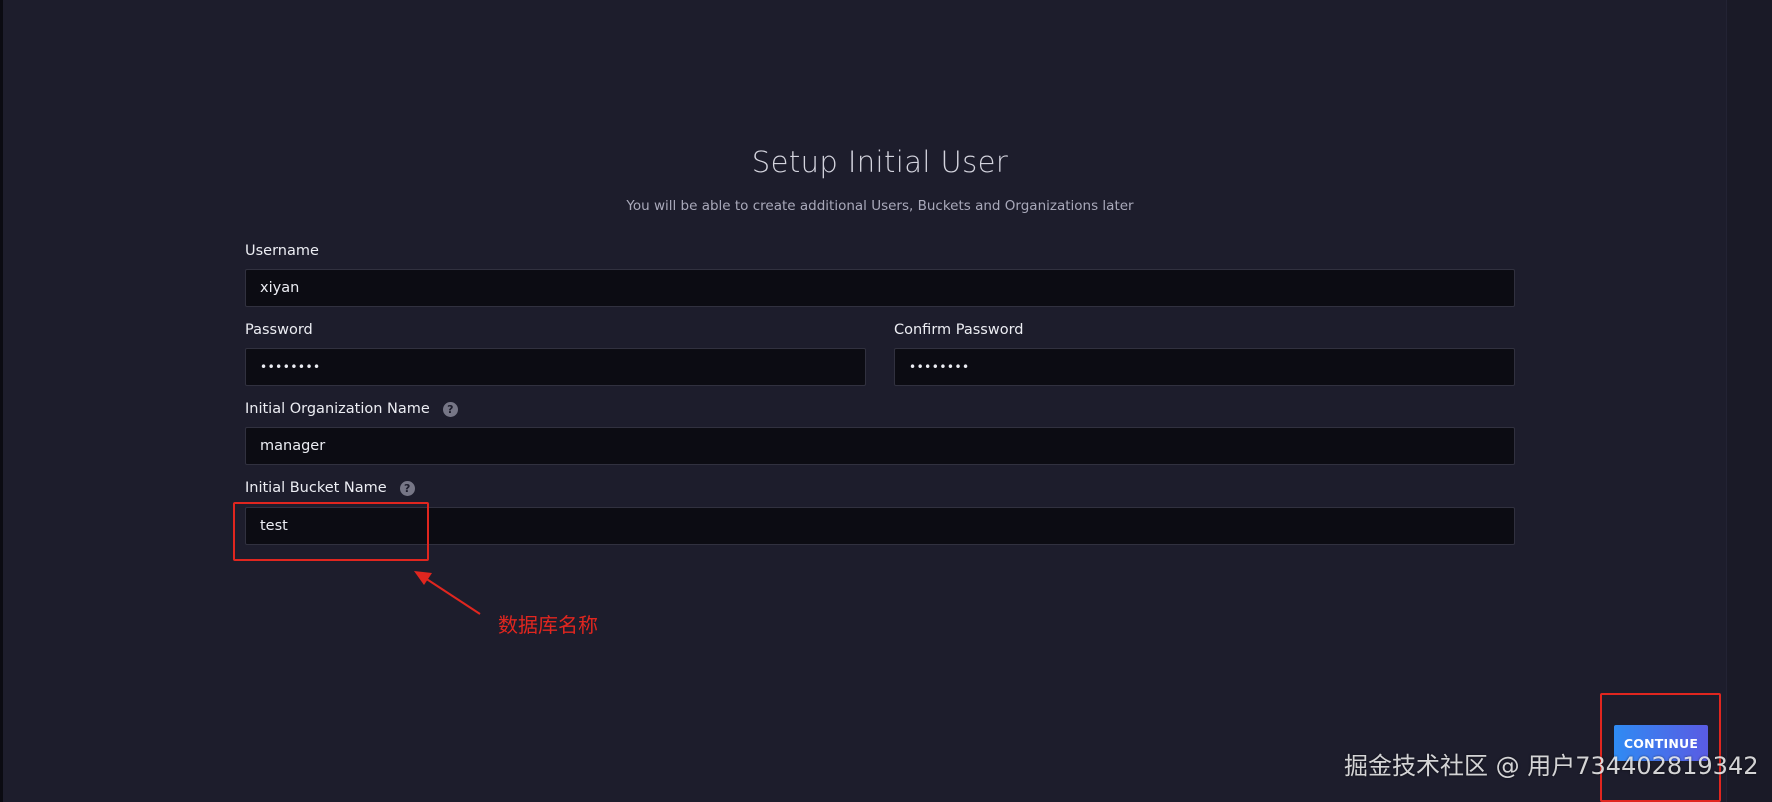 The height and width of the screenshot is (802, 1772). I want to click on bucket-label: Initial Bucket Name ?, so click(330, 488).